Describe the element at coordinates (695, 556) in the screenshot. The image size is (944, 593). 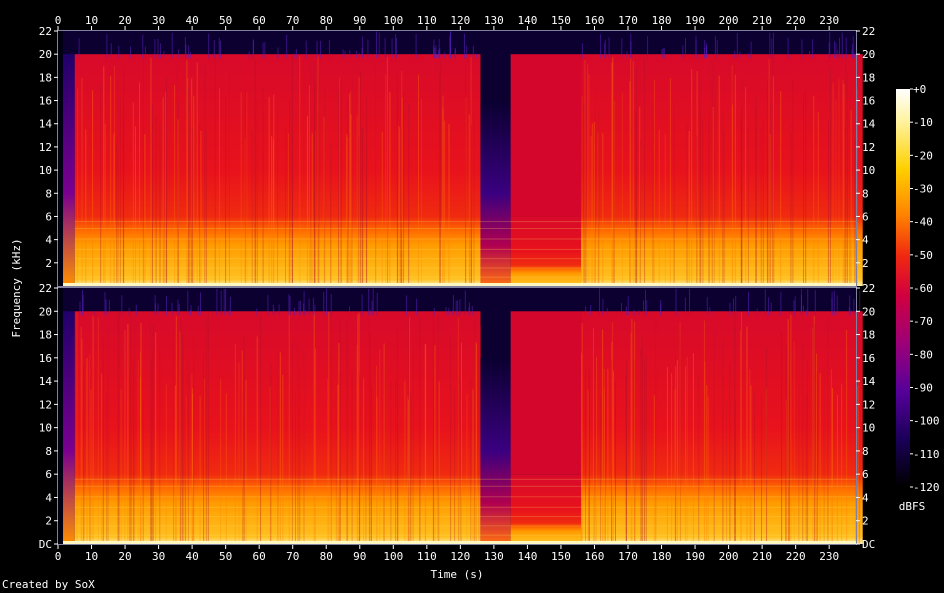
I see `x-tick-label-bottom: 190` at that location.